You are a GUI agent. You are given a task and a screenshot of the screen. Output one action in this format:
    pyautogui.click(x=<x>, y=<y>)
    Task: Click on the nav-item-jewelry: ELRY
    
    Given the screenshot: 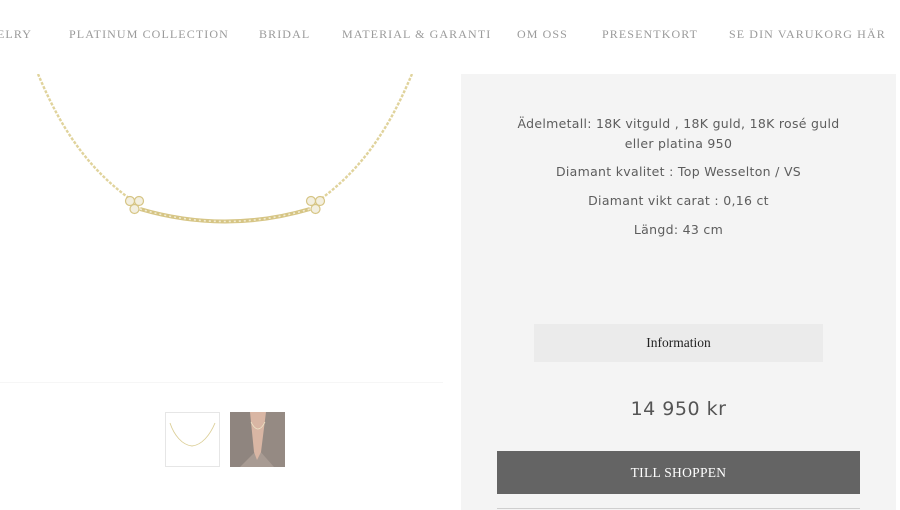 What is the action you would take?
    pyautogui.click(x=16, y=34)
    